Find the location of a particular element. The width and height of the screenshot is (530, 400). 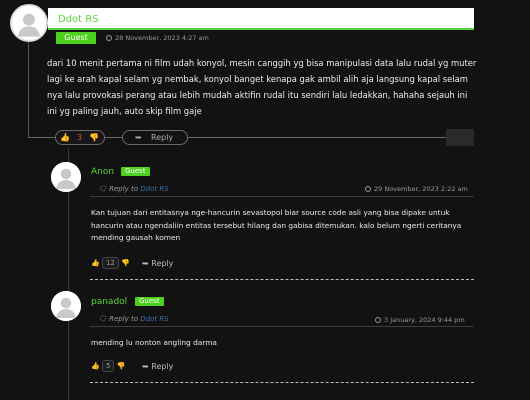

reply-timestamp: 29 November, 2023 2:22 am is located at coordinates (416, 189).